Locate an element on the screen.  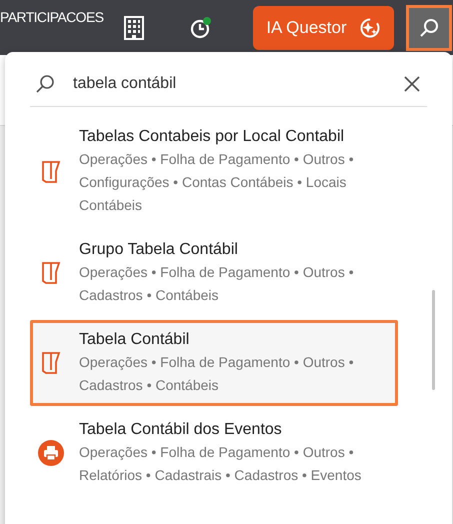
search-field: tabela contábil is located at coordinates (237, 84).